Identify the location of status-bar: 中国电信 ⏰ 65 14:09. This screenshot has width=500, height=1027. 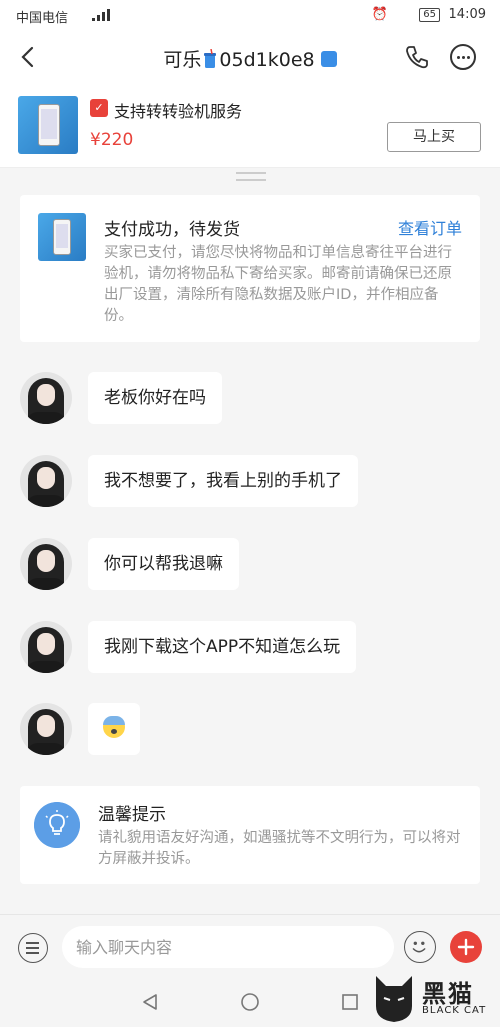
(250, 16).